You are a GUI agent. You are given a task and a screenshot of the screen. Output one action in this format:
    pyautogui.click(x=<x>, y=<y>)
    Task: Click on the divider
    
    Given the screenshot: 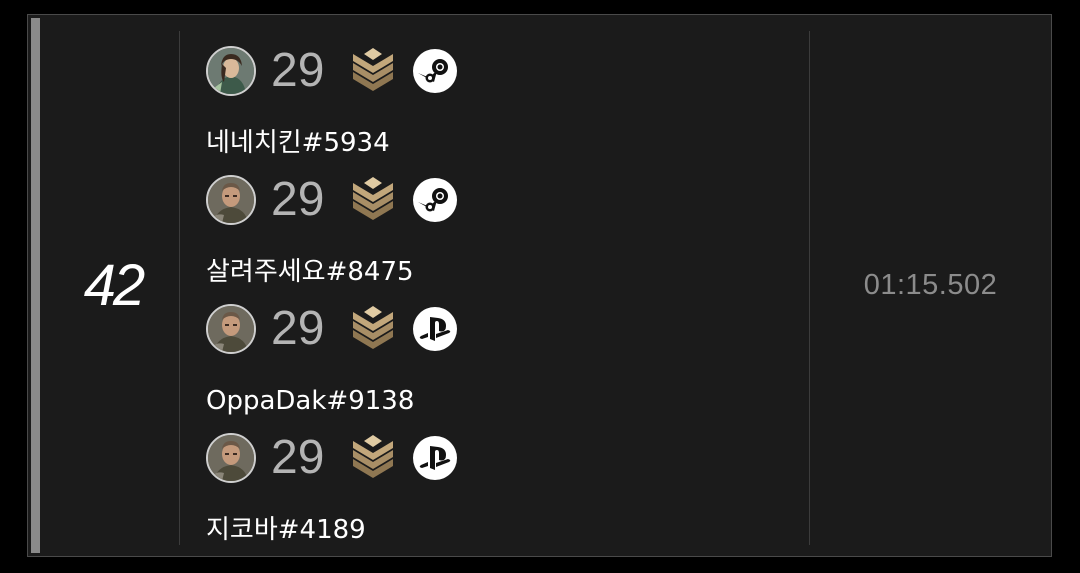 What is the action you would take?
    pyautogui.click(x=179, y=288)
    